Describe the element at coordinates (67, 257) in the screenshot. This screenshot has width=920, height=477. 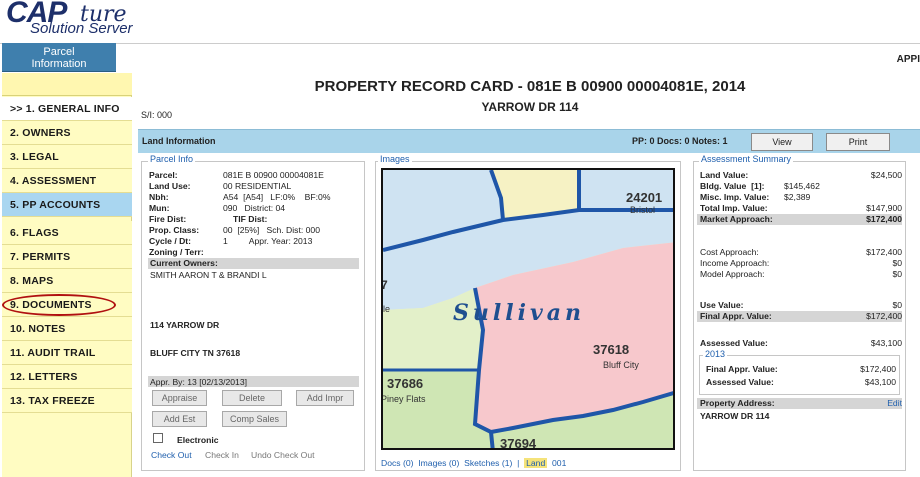
I see `sidebar-item-7: 7. PERMITS` at that location.